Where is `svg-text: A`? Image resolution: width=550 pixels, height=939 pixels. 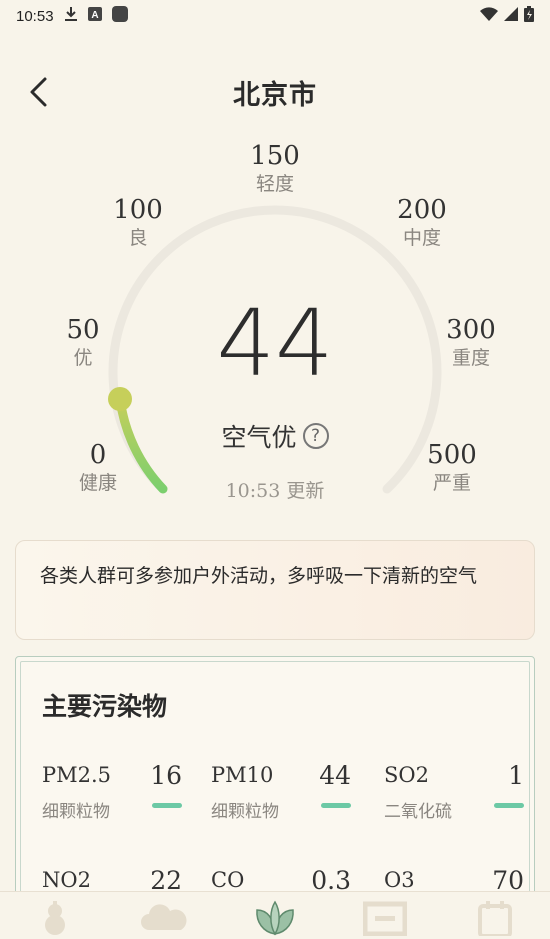 svg-text: A is located at coordinates (94, 15).